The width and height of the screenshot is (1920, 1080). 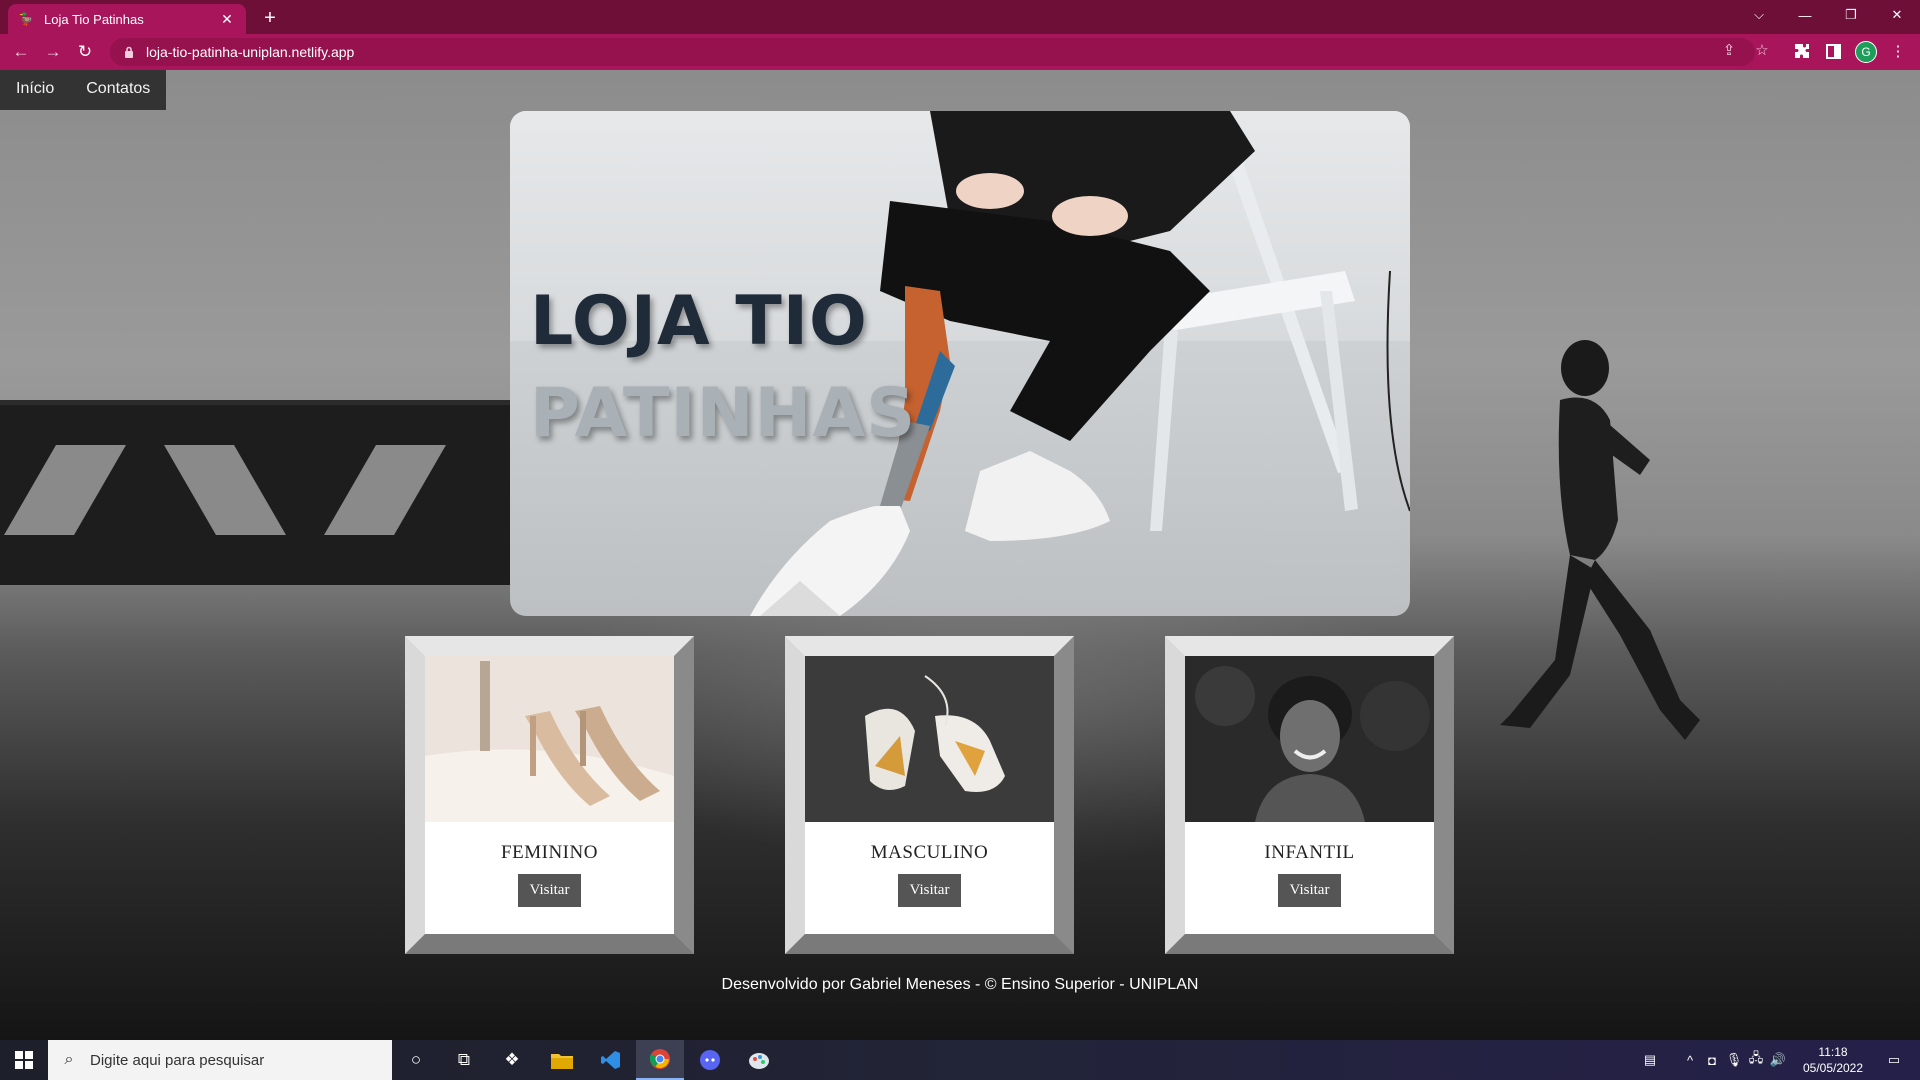 I want to click on category-card-masculino: MASCULINO Visitar, so click(x=929, y=795).